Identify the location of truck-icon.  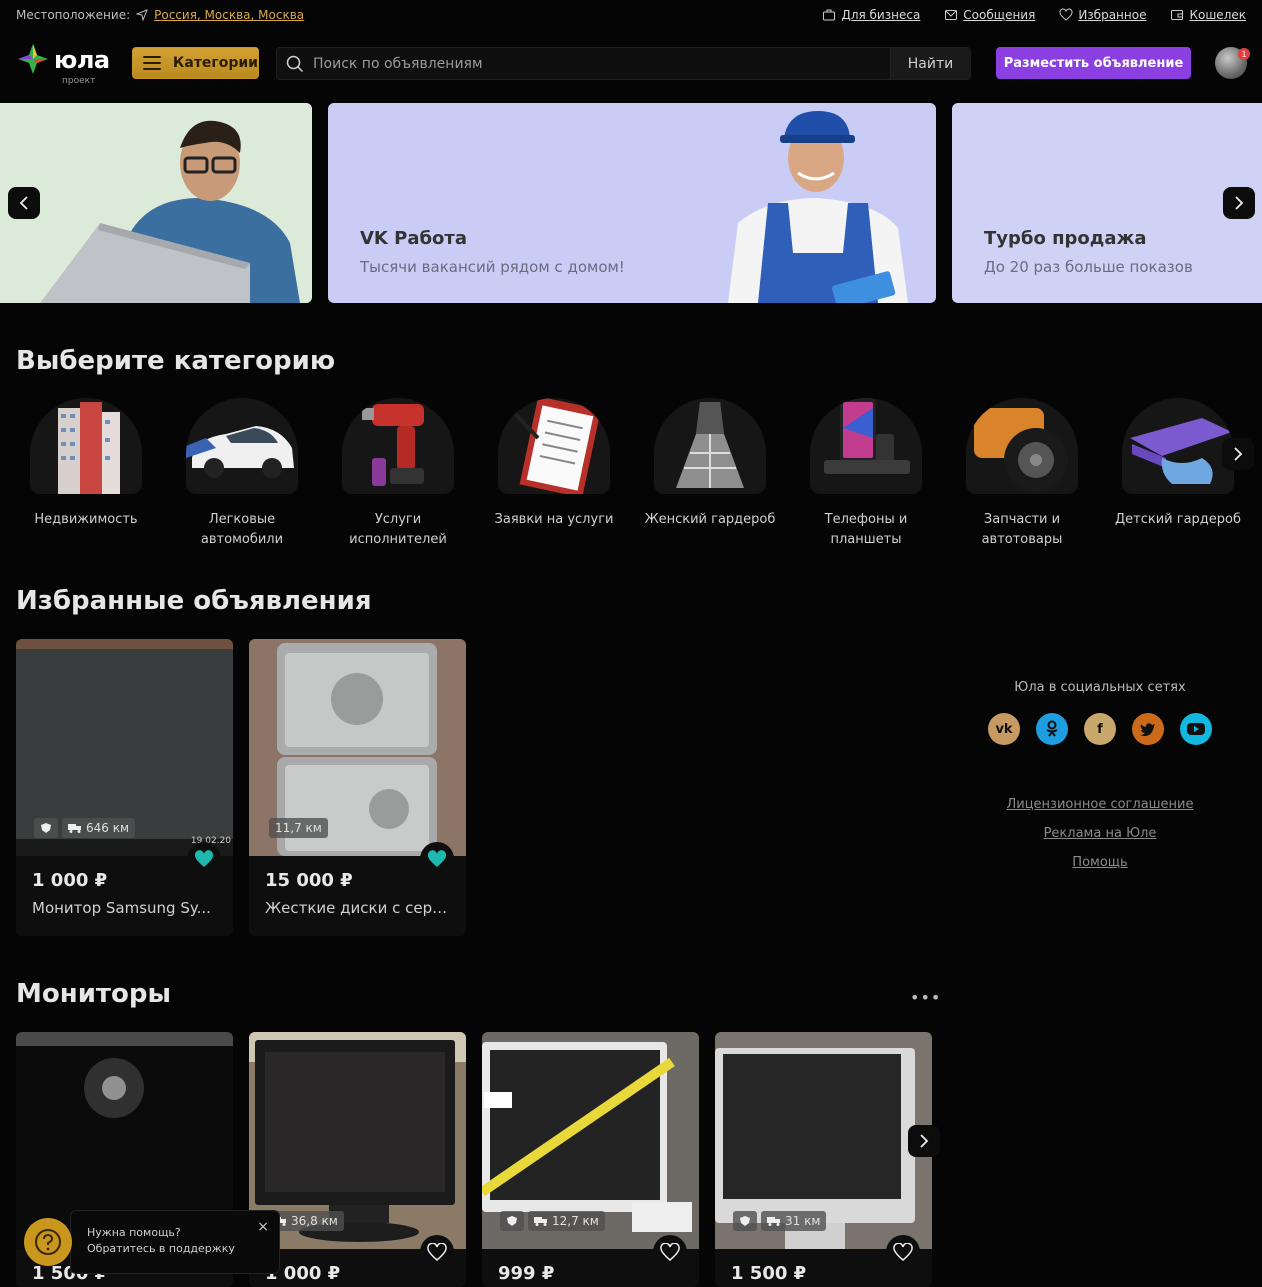
(773, 1221).